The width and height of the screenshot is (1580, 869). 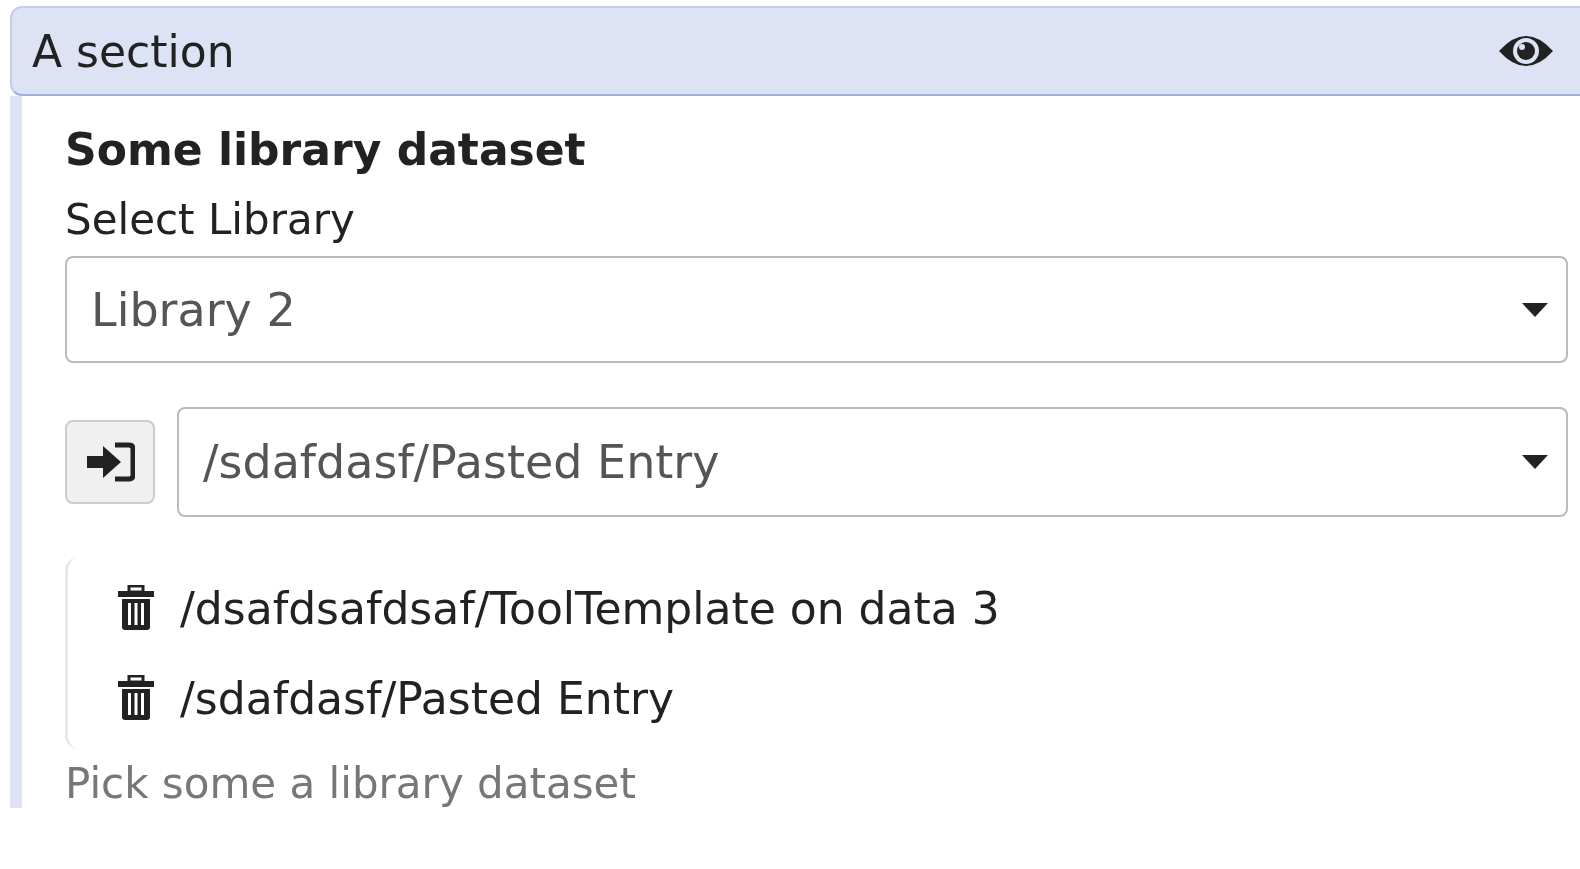 I want to click on help-text: Pick some a library dataset, so click(x=351, y=783).